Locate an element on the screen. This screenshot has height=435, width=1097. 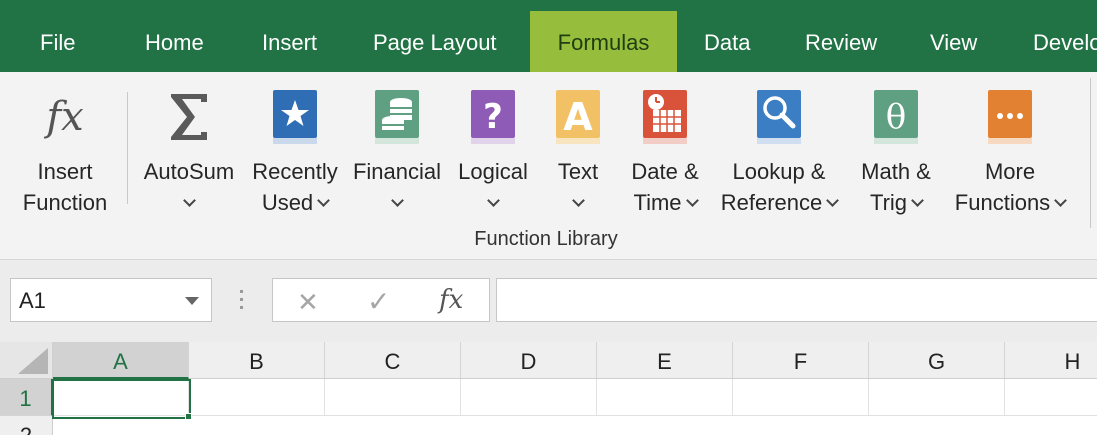
theta-book-icon: θ is located at coordinates (896, 117).